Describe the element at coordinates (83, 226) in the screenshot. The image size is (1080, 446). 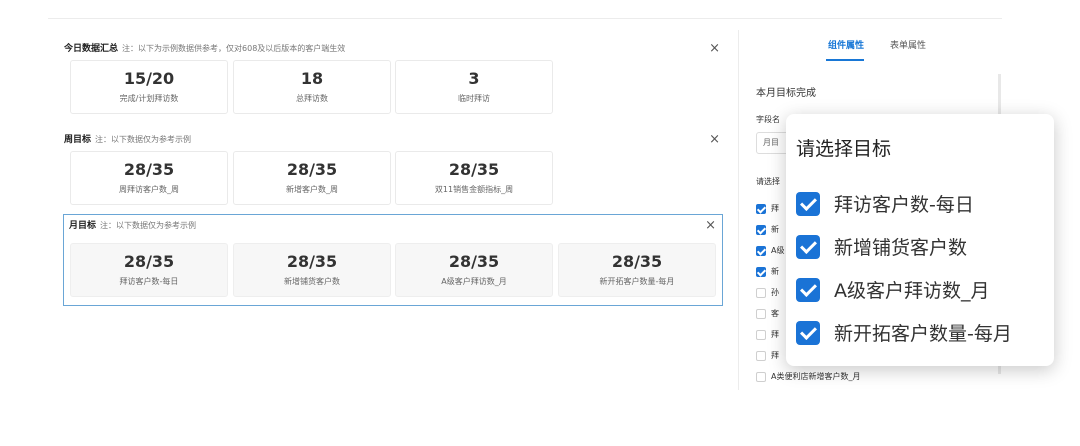
I see `section-title: 月目标` at that location.